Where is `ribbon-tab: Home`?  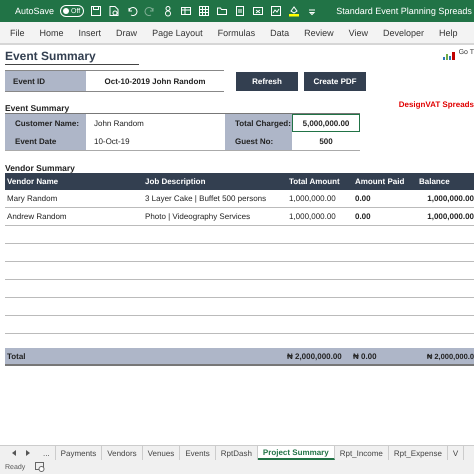 ribbon-tab: Home is located at coordinates (52, 33).